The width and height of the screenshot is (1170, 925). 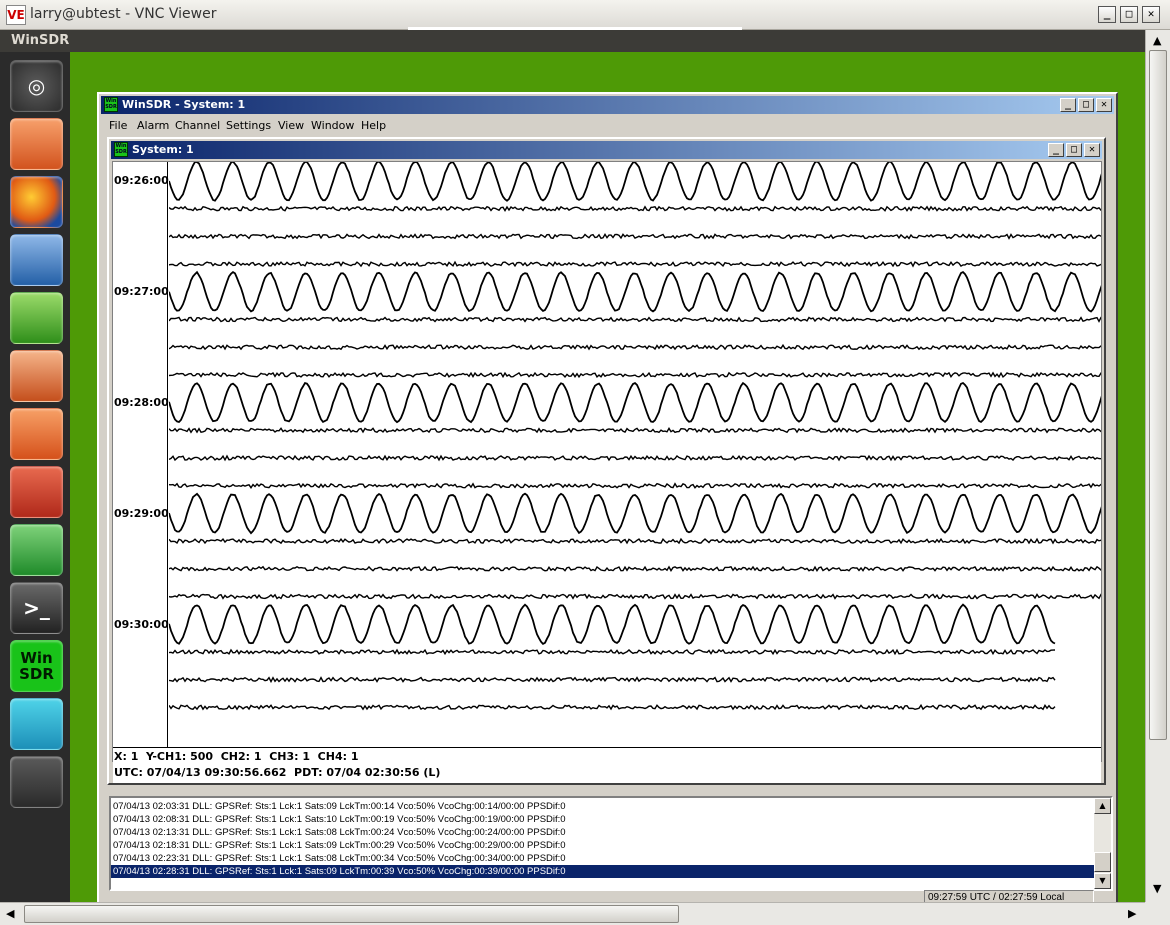 What do you see at coordinates (248, 125) in the screenshot?
I see `menu-settings: Settings` at bounding box center [248, 125].